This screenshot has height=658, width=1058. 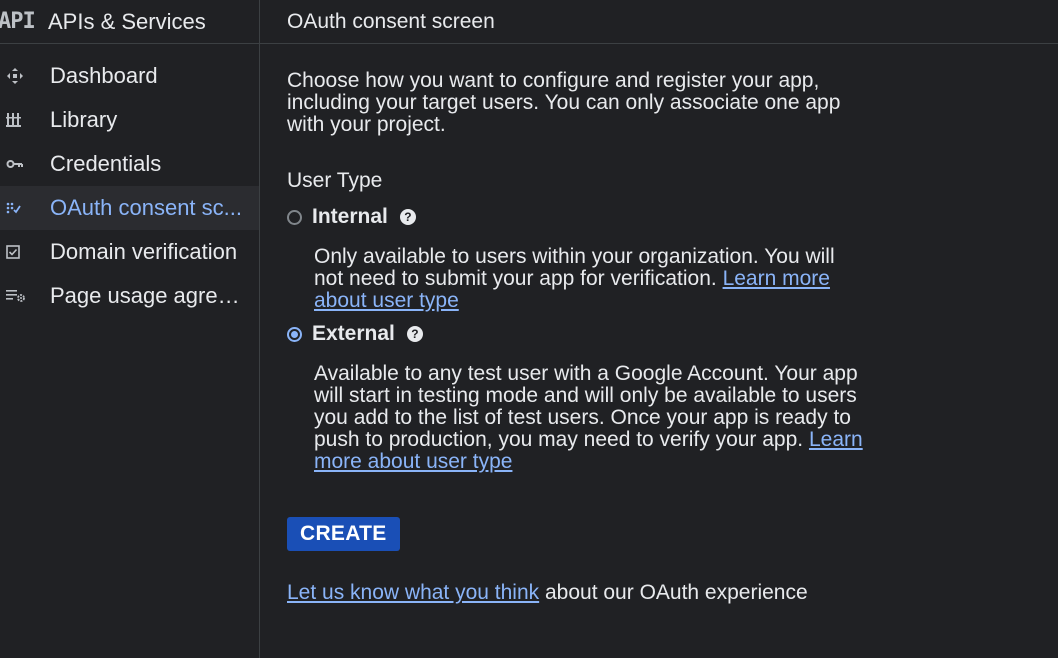 I want to click on sidebar-item-credentials: Credentials, so click(x=129, y=164).